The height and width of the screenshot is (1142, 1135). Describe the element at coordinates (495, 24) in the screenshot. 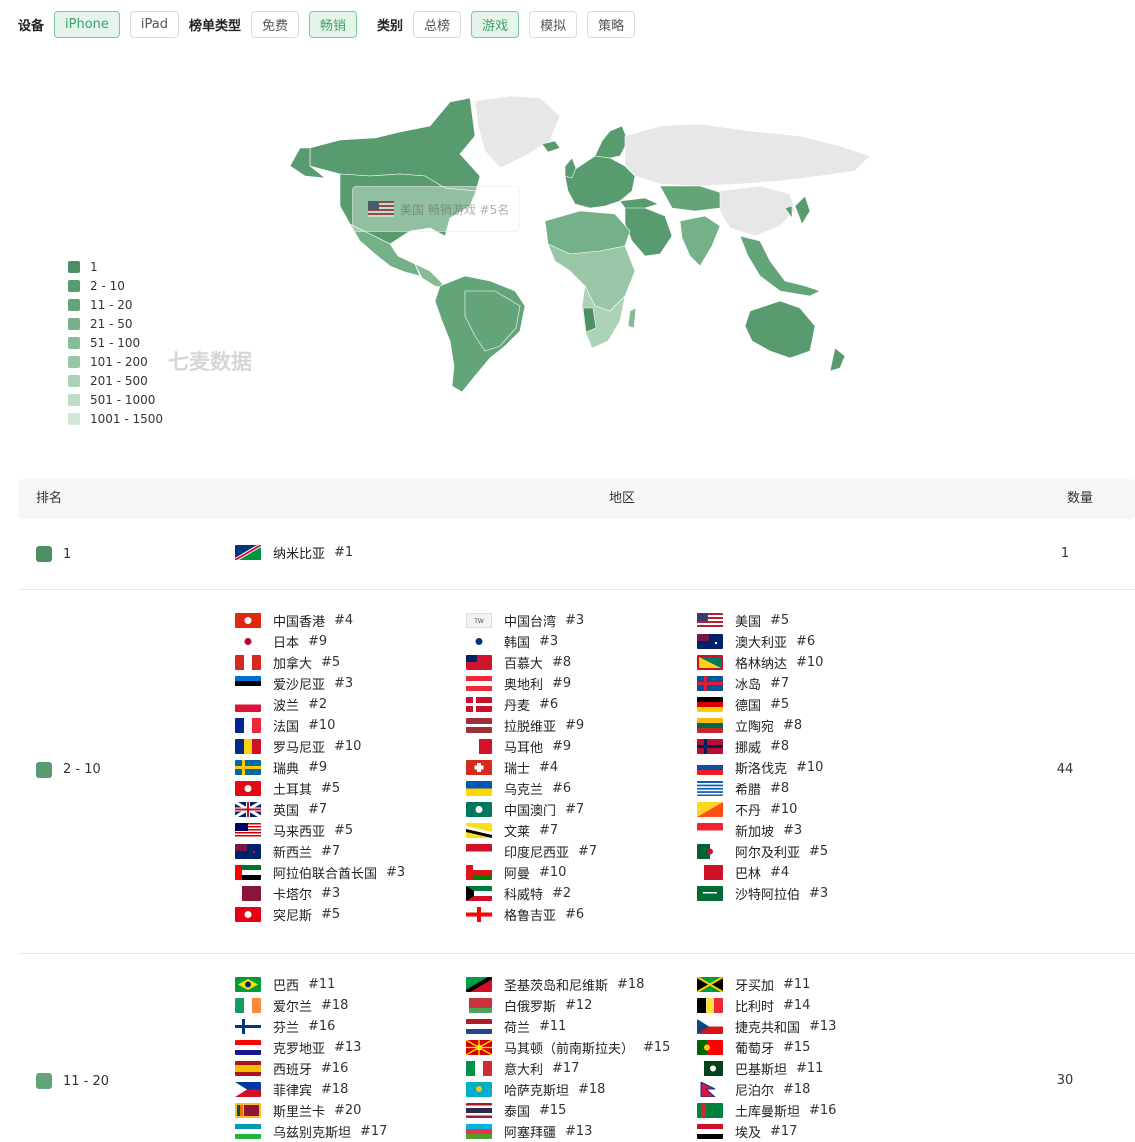

I see `category-games-button: 游戏` at that location.